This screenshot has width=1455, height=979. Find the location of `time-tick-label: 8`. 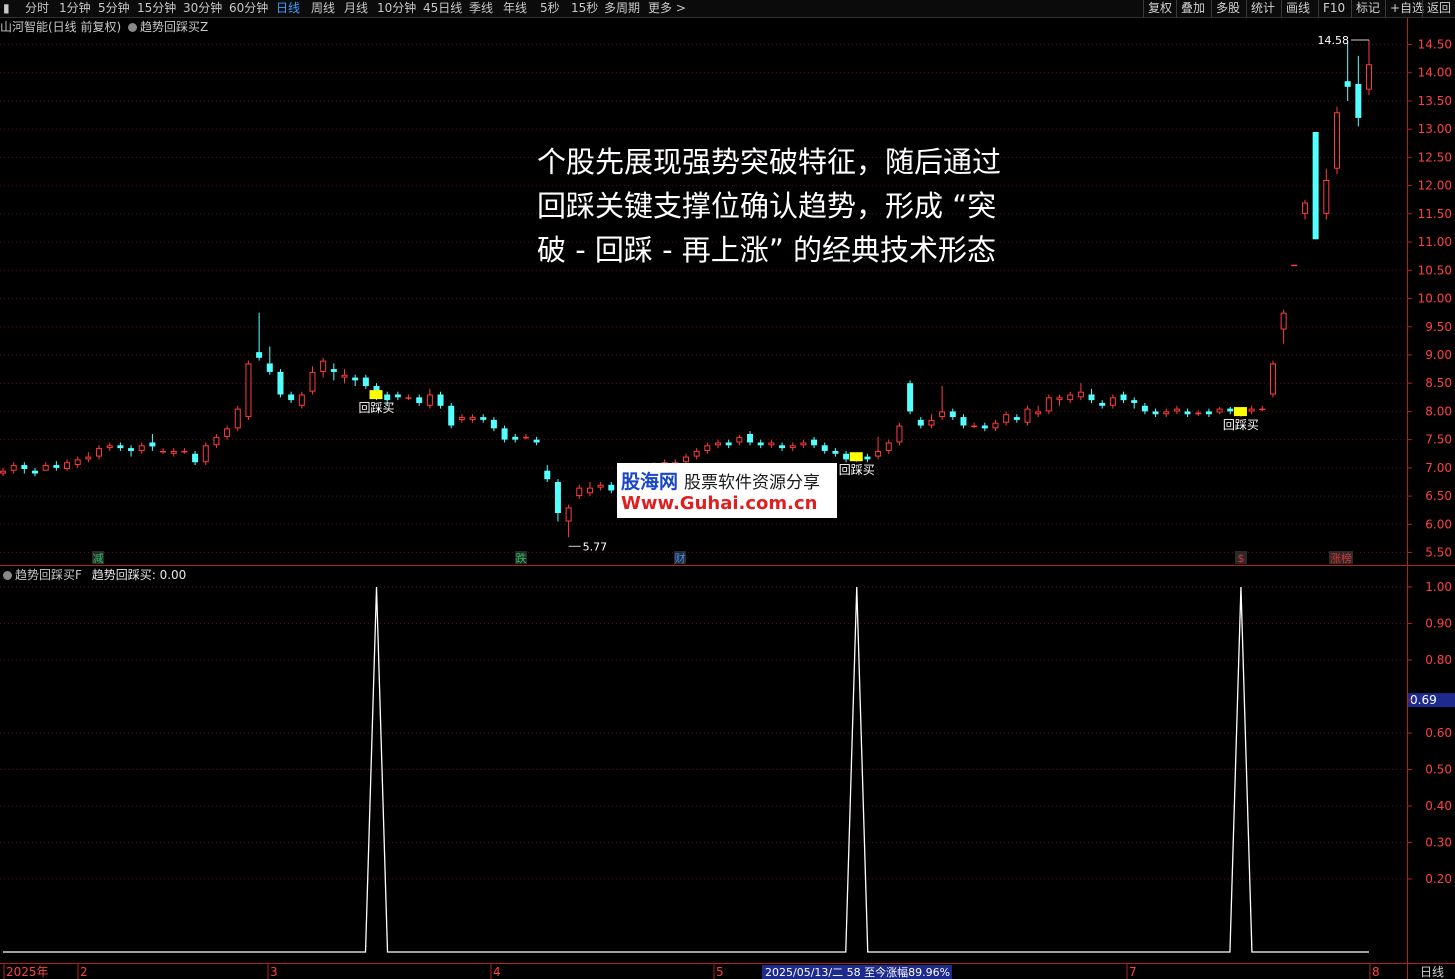

time-tick-label: 8 is located at coordinates (1376, 972).